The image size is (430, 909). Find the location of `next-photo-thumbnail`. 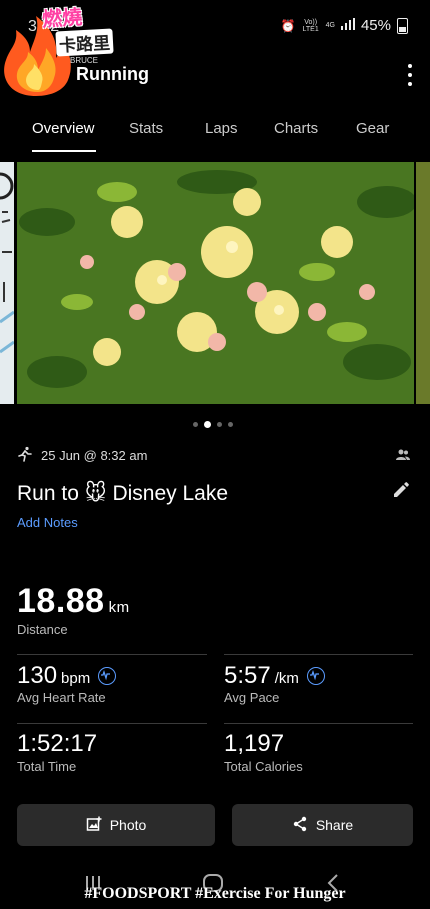

next-photo-thumbnail is located at coordinates (423, 283).